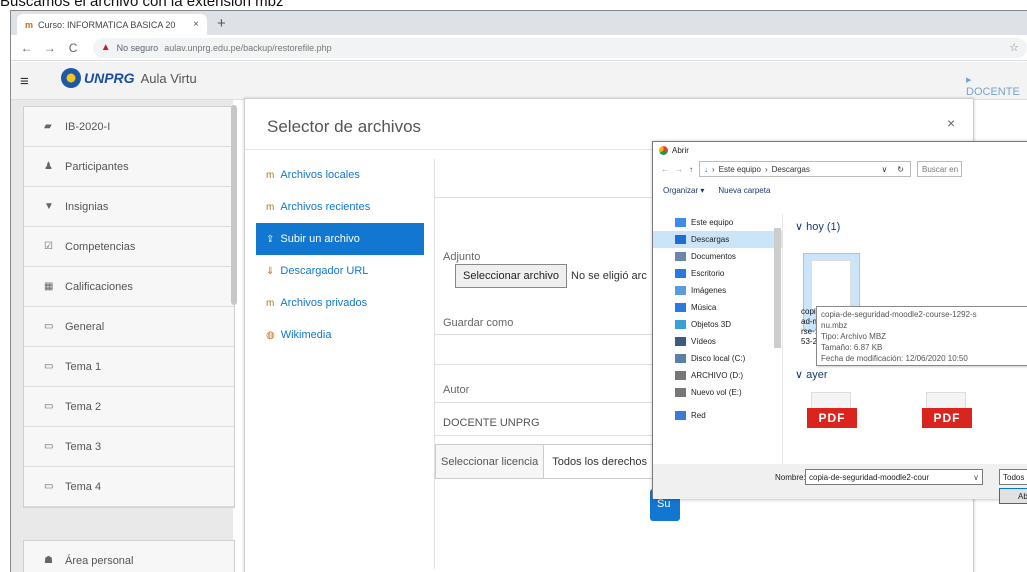  Describe the element at coordinates (129, 407) in the screenshot. I see `sidebar-item-tema-2: ▭ Tema 2` at that location.